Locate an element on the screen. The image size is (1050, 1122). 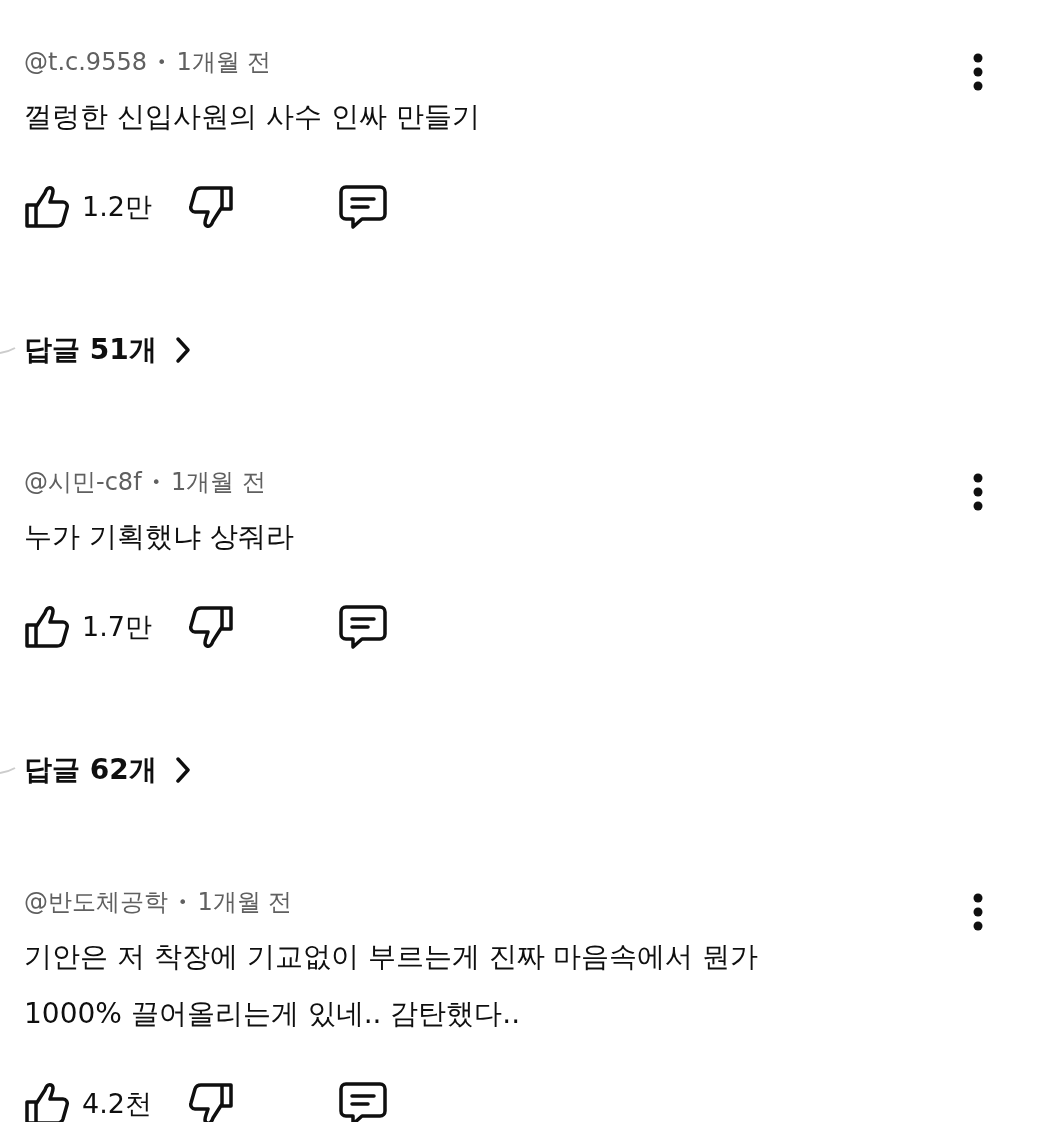
author-name: @t.c.9558 is located at coordinates (85, 62).